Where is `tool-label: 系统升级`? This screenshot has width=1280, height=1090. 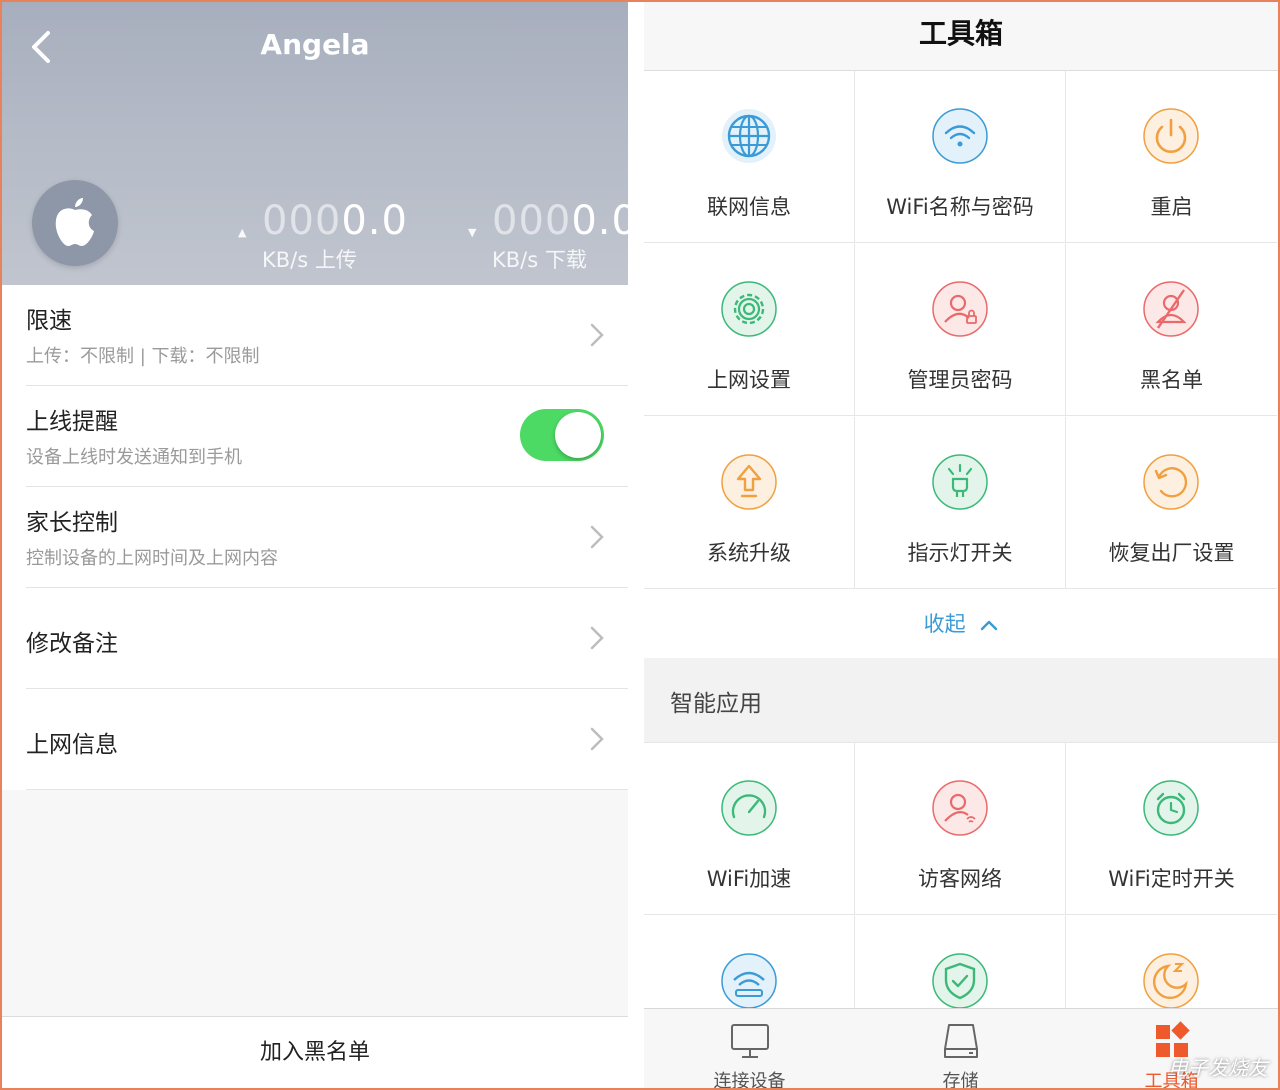 tool-label: 系统升级 is located at coordinates (749, 553).